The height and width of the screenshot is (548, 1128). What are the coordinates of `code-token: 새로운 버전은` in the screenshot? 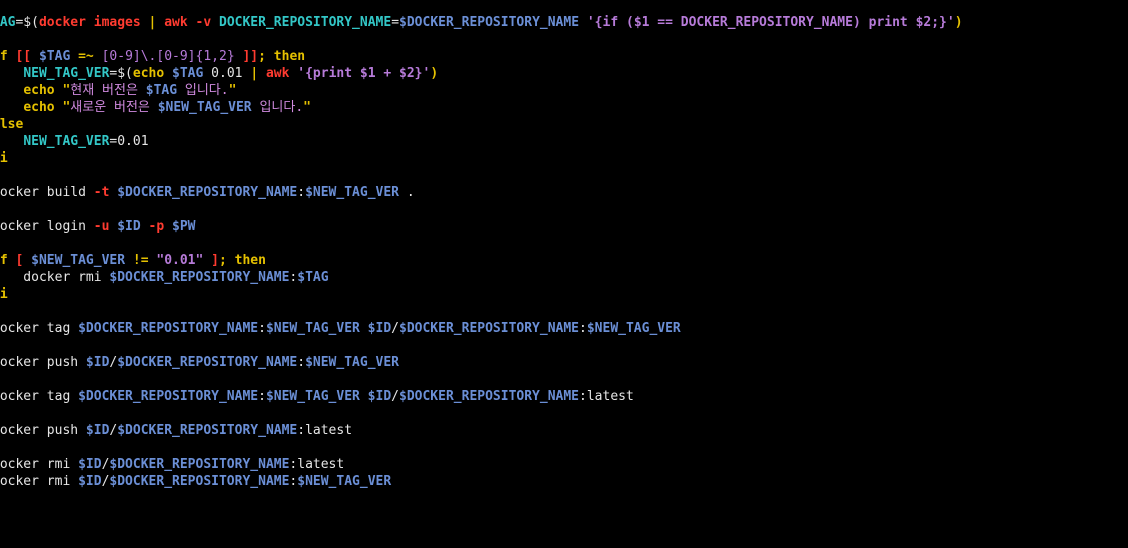 It's located at (114, 107).